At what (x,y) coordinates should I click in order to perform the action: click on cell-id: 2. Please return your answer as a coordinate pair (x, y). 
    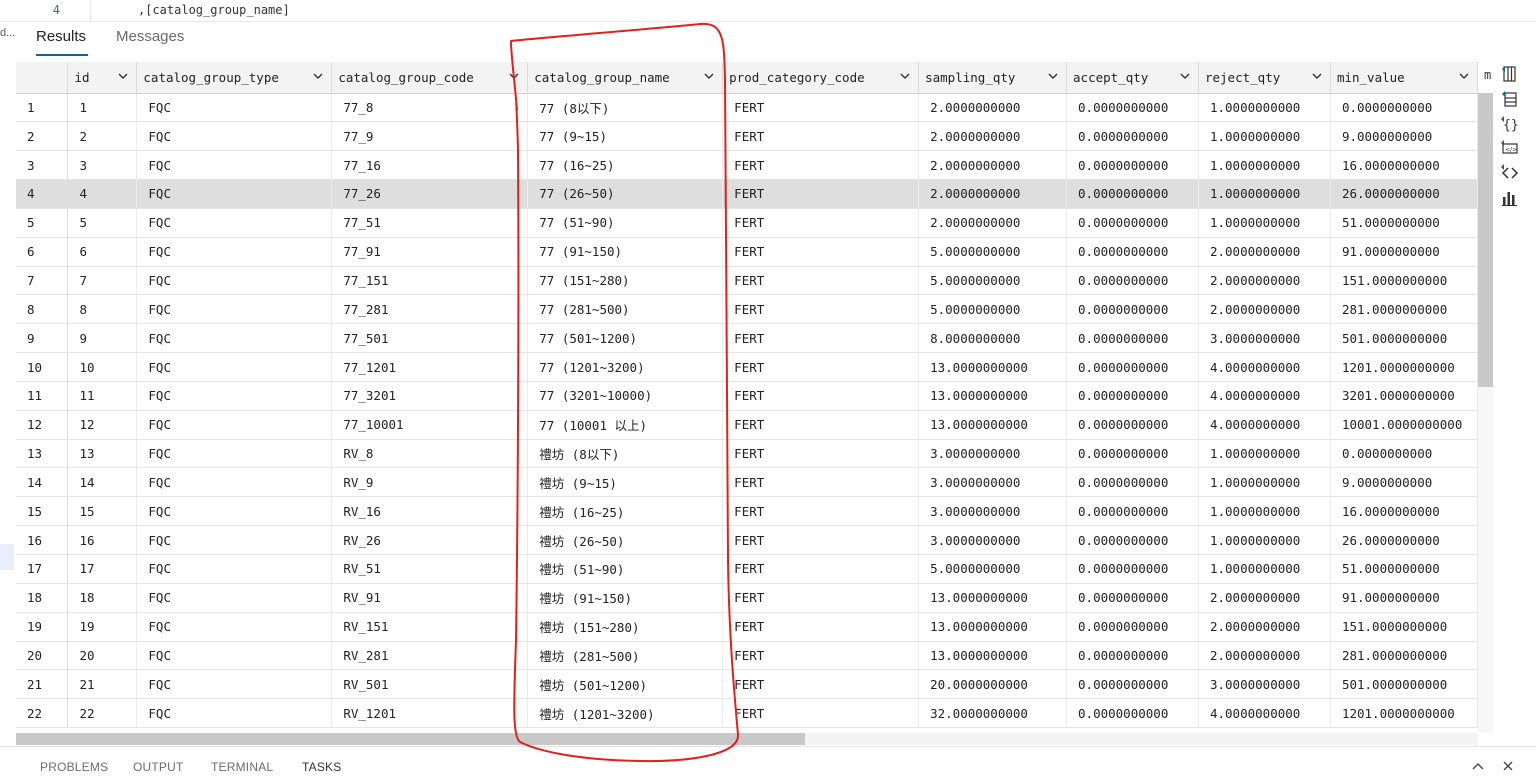
    Looking at the image, I should click on (102, 136).